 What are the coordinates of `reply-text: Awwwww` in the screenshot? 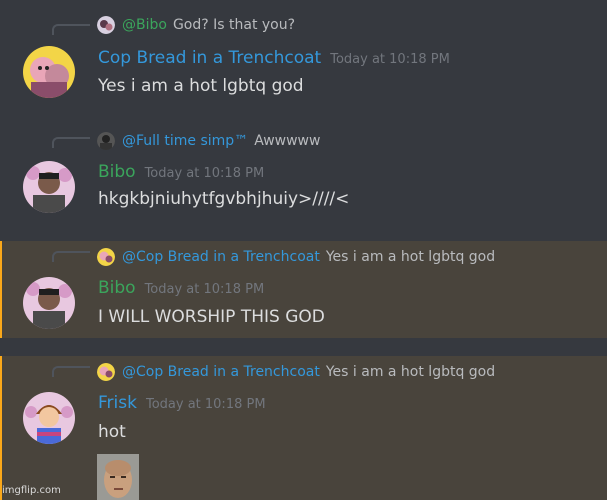 It's located at (287, 141).